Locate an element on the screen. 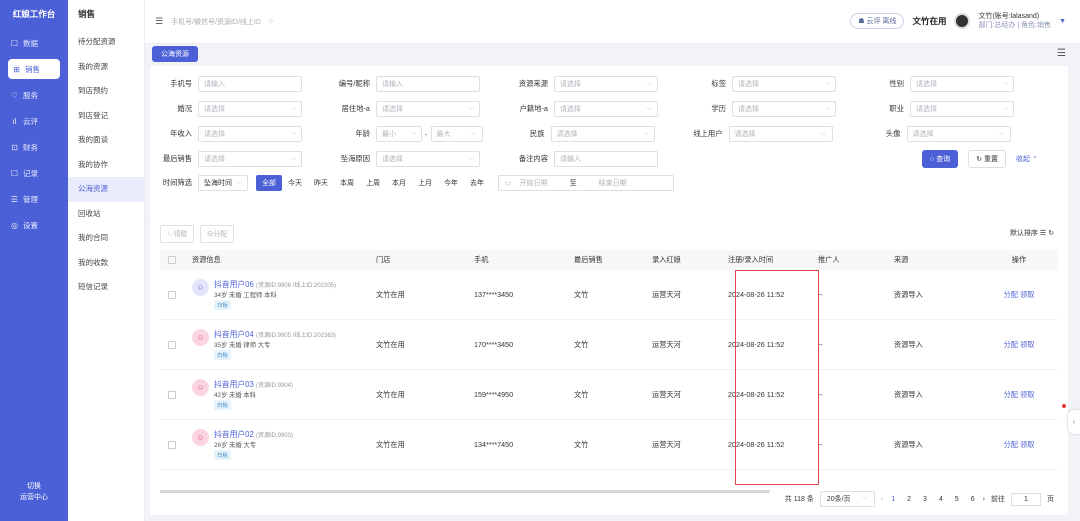 This screenshot has width=1080, height=521. avatar-select: 请选择 ⌵ is located at coordinates (958, 134).